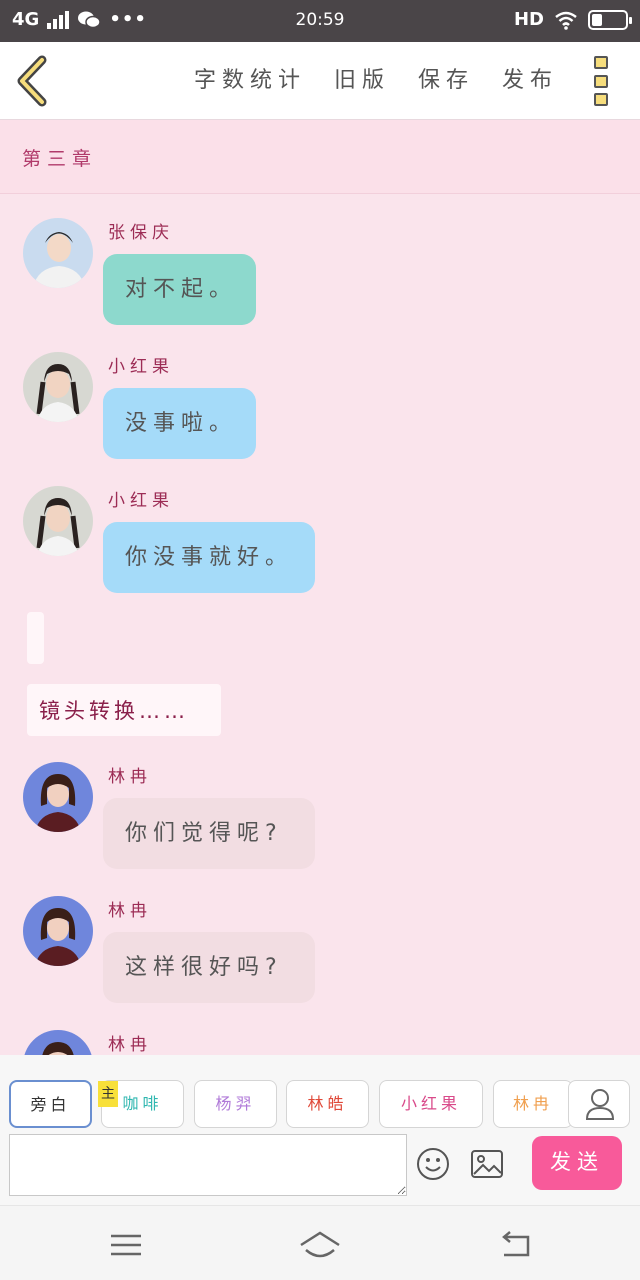 The image size is (640, 1280). Describe the element at coordinates (32, 81) in the screenshot. I see `chevron-left-icon` at that location.